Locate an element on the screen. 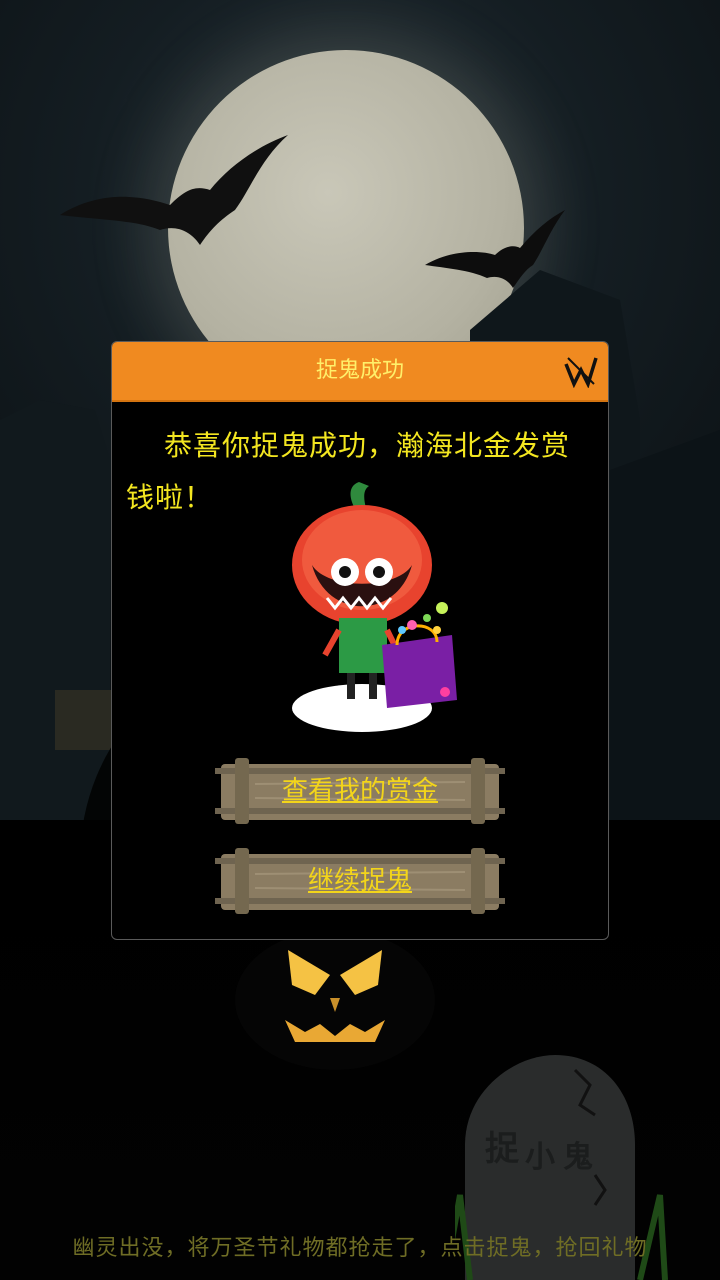 Image resolution: width=720 pixels, height=1280 pixels. view-bounty-label: 查看我的赏金 is located at coordinates (359, 791).